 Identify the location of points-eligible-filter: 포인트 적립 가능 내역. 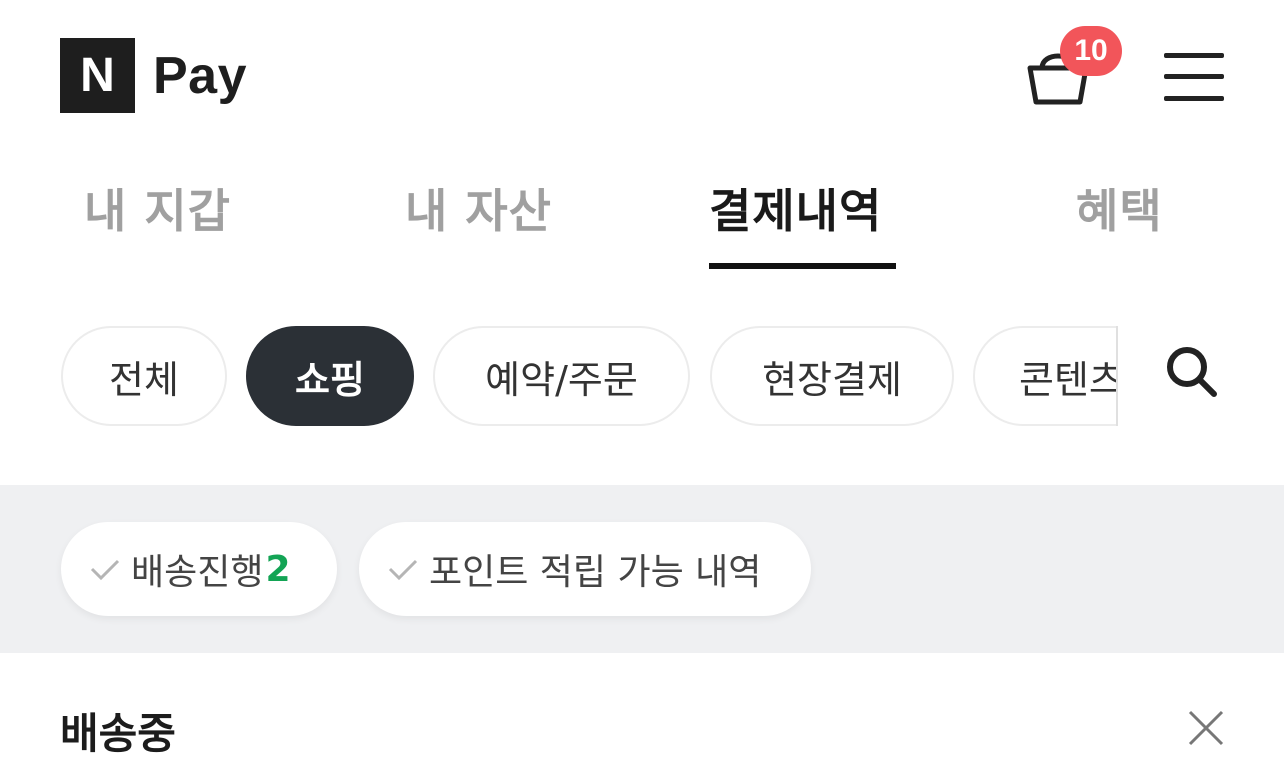
(585, 569).